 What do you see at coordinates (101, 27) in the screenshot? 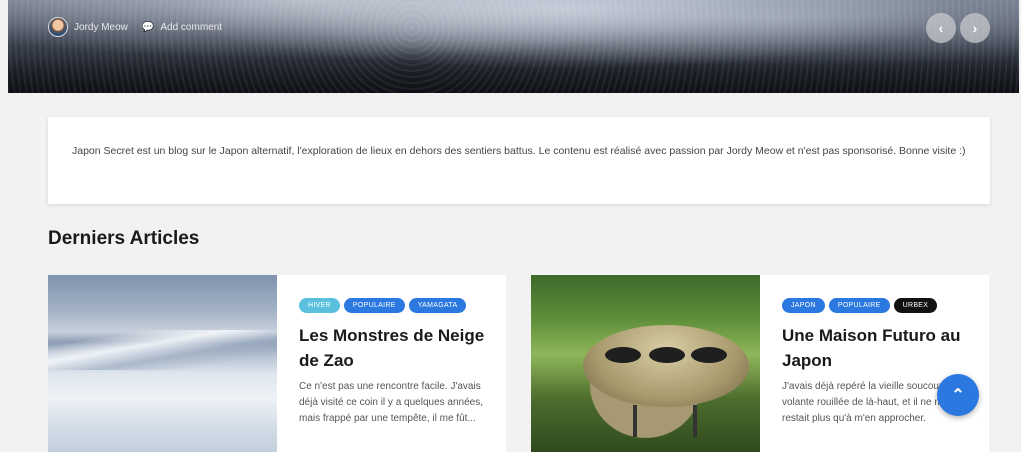
I see `author-name: Jordy Meow` at bounding box center [101, 27].